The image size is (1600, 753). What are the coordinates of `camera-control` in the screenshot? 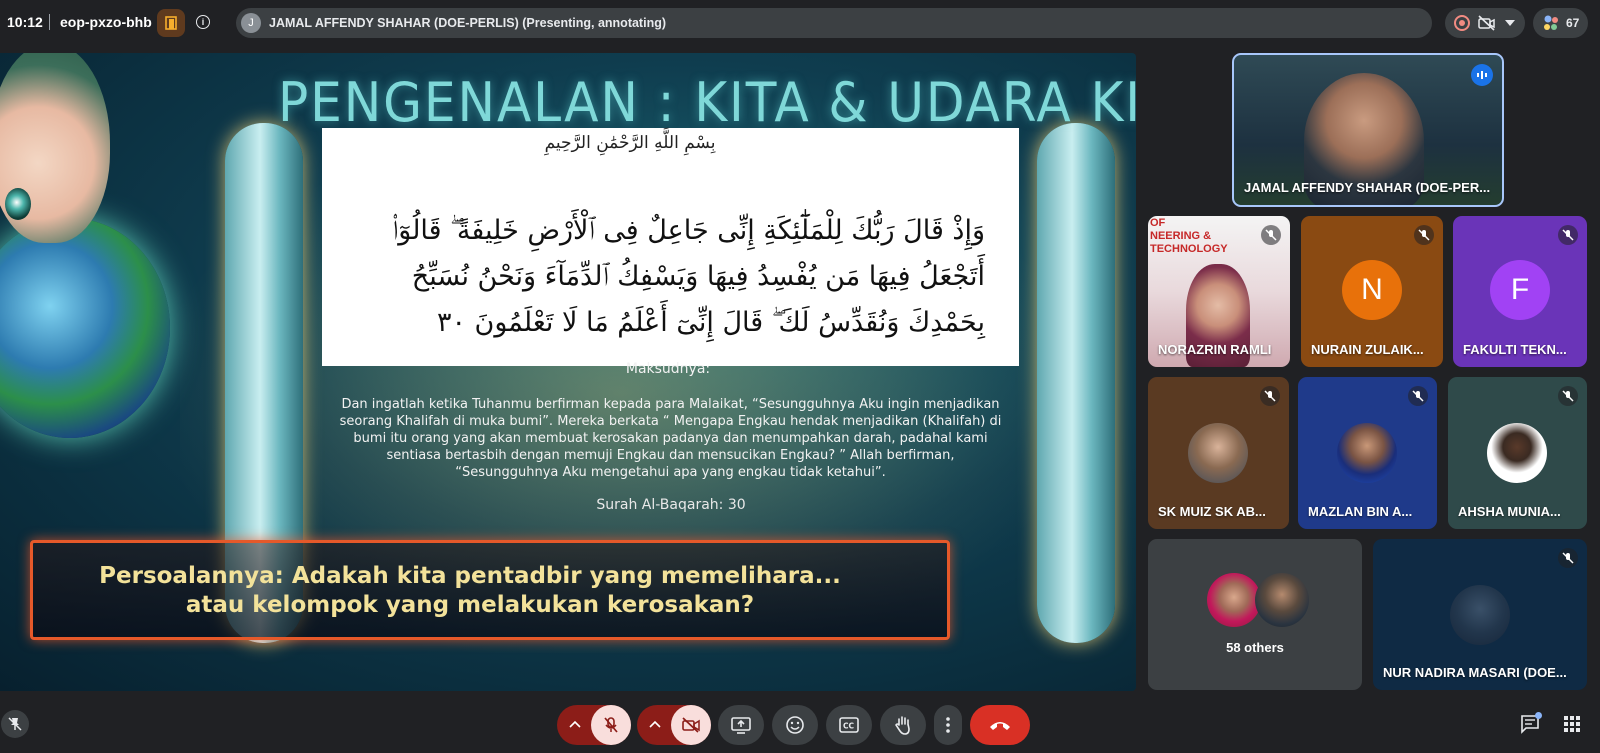 It's located at (674, 725).